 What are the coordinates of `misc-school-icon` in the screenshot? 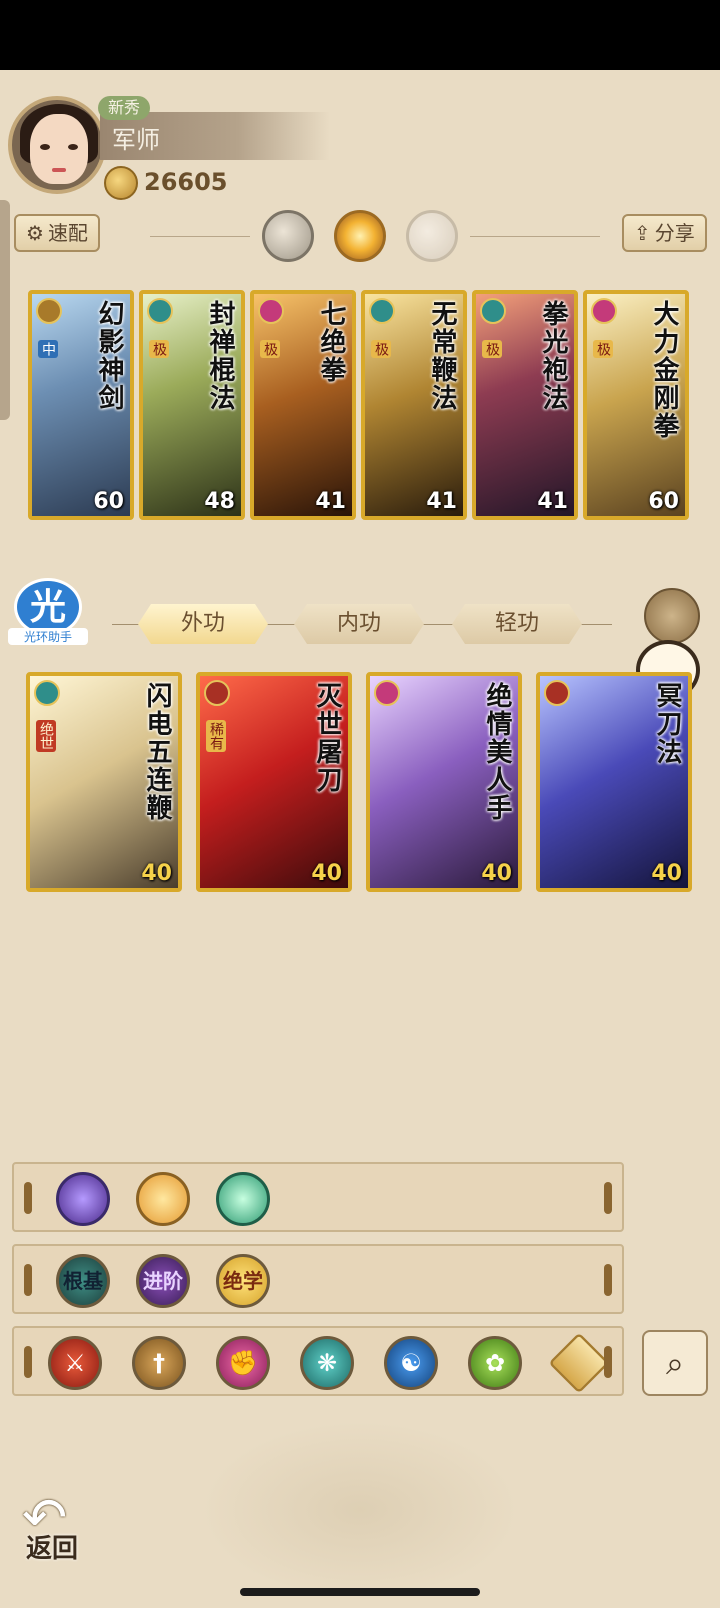 It's located at (579, 1363).